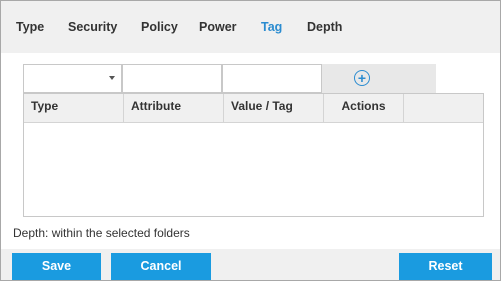 The height and width of the screenshot is (281, 501). I want to click on depth-note: Depth: within the selected folders, so click(101, 233).